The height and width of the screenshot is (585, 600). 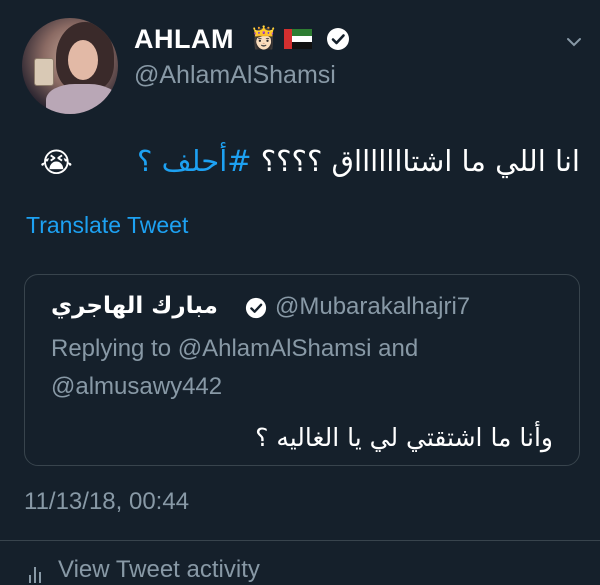 I want to click on replying-to-line-1: Replying to @AhlamAlShamsi and, so click(x=235, y=348).